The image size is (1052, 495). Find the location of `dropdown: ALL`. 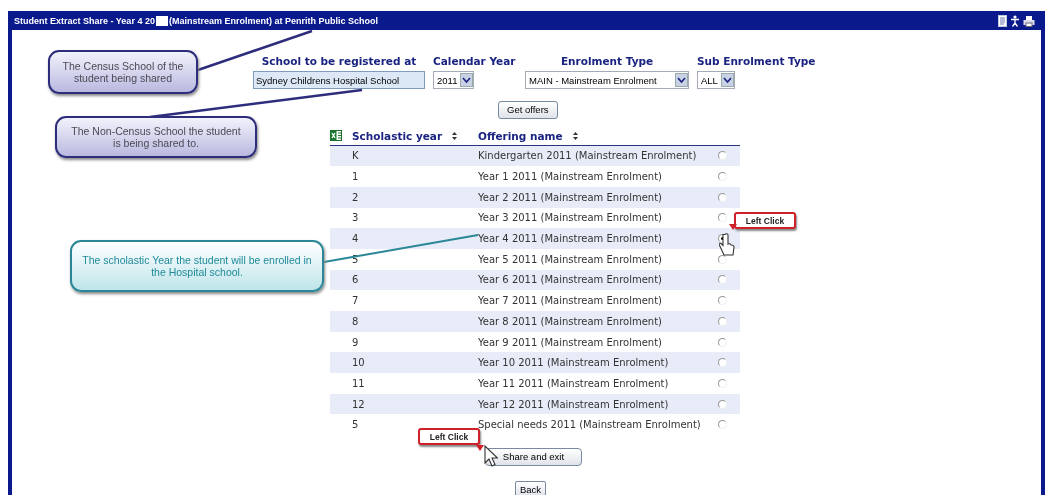

dropdown: ALL is located at coordinates (716, 80).